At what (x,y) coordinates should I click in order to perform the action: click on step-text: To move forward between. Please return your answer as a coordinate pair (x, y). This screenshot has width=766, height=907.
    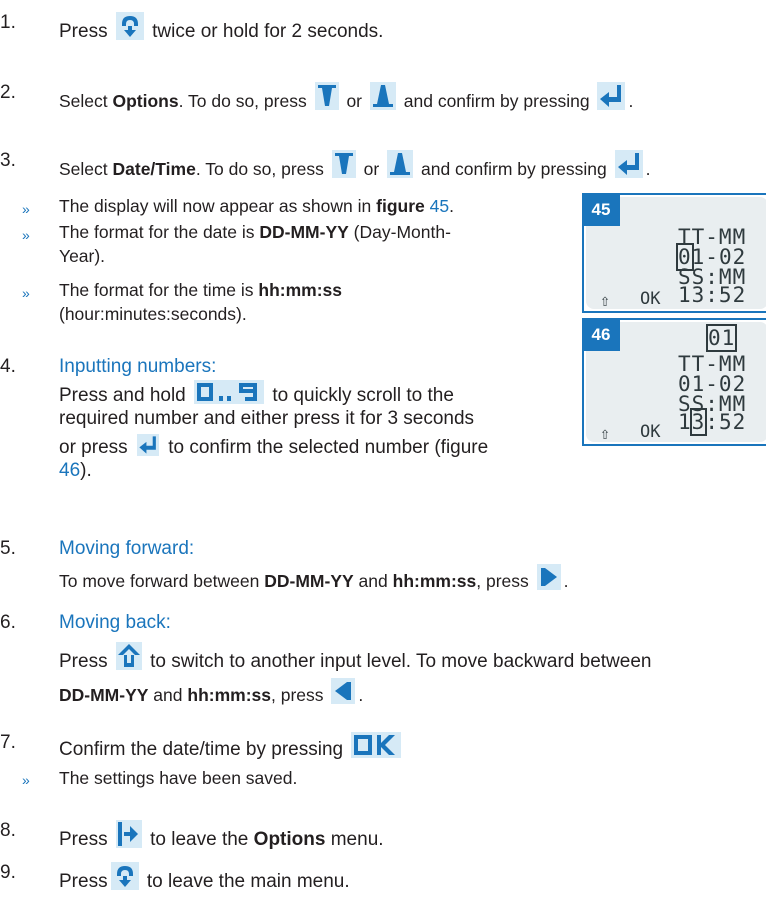
    Looking at the image, I should click on (162, 581).